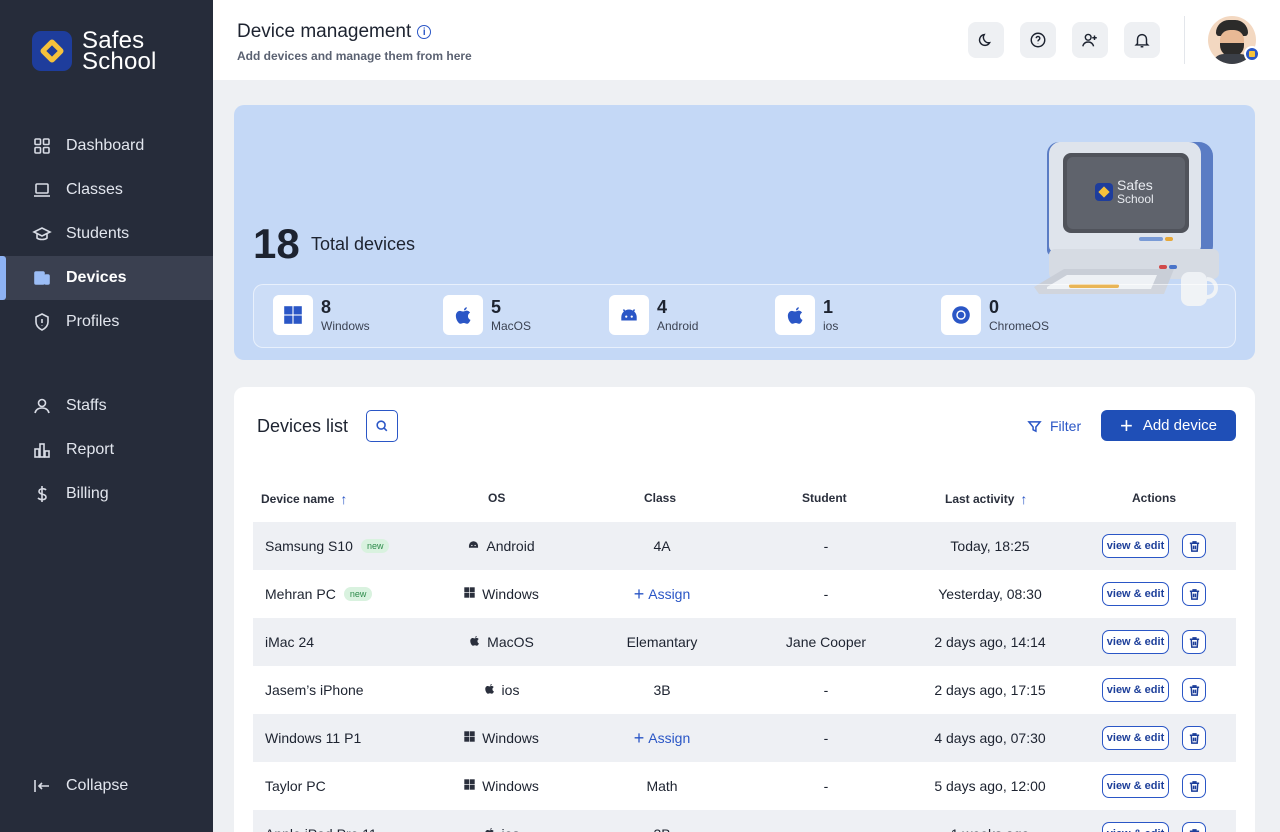 This screenshot has height=832, width=1280. Describe the element at coordinates (826, 546) in the screenshot. I see `student-cell: -` at that location.